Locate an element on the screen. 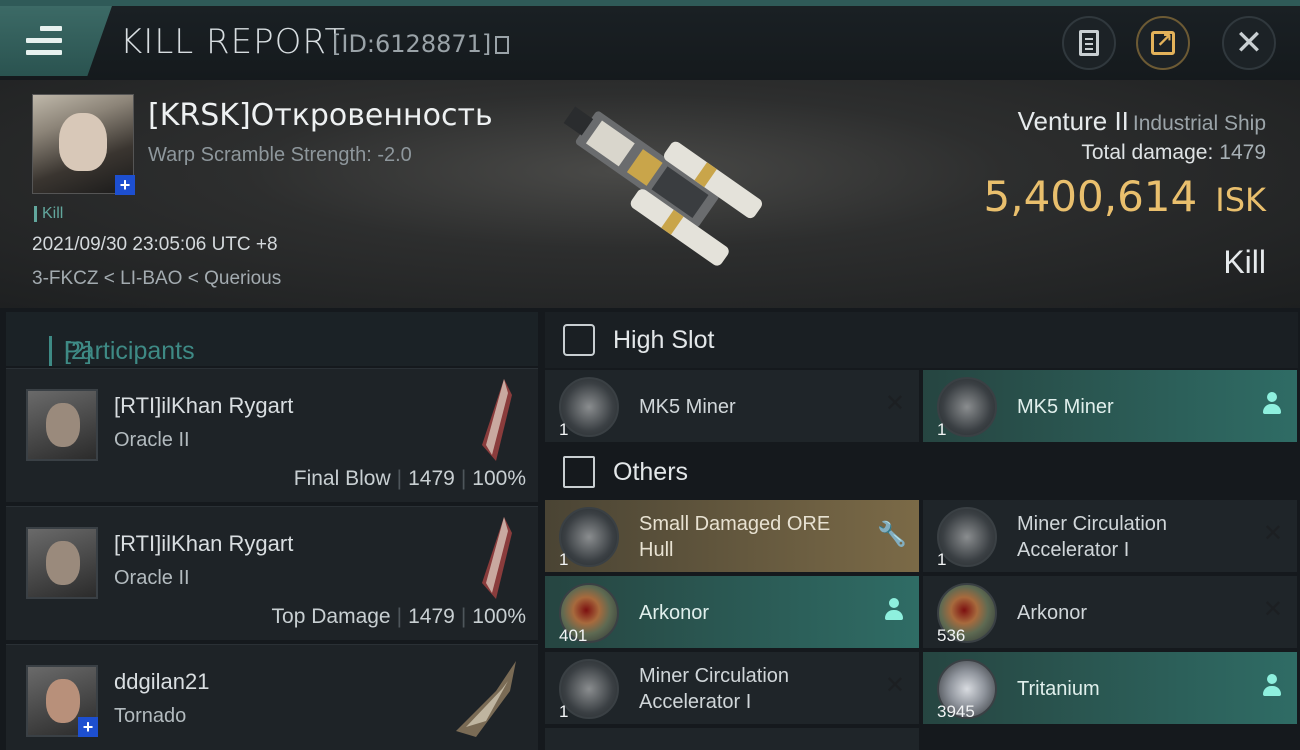 The width and height of the screenshot is (1300, 750). wrench-icon: 🔧 is located at coordinates (892, 534).